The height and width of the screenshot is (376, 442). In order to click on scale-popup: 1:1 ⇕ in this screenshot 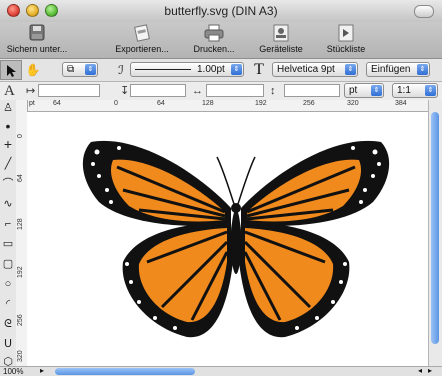, I will do `click(415, 90)`.